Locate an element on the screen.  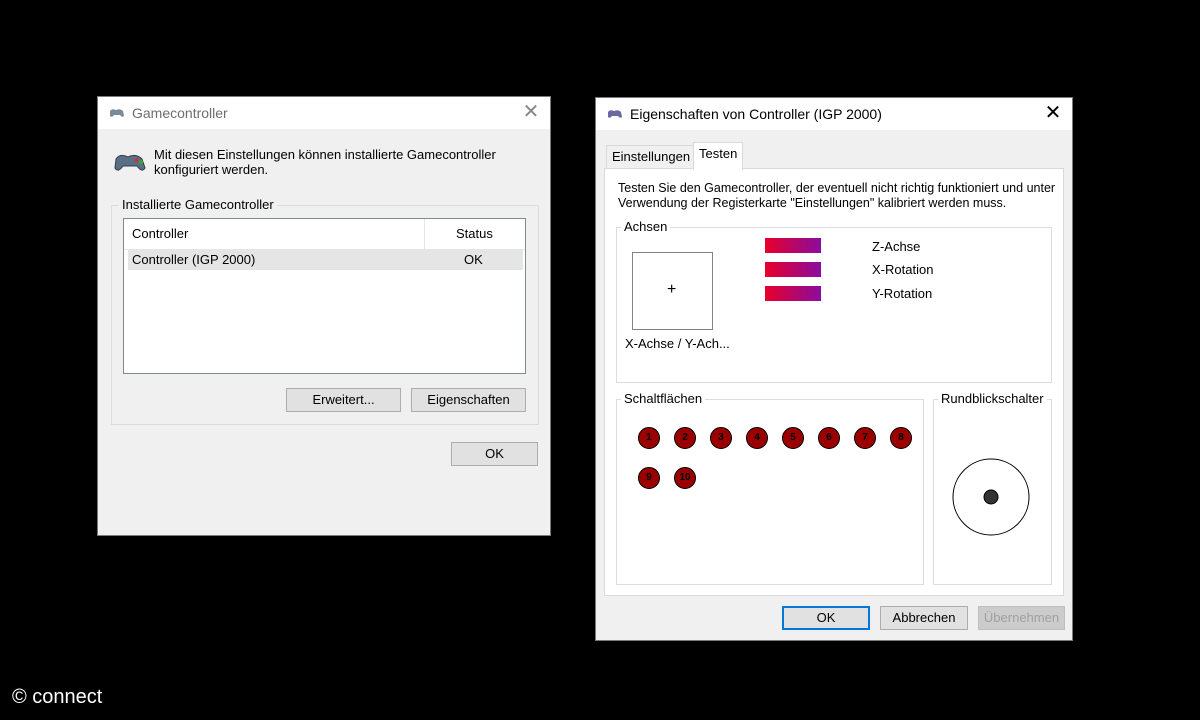
watermark: © connect is located at coordinates (57, 697).